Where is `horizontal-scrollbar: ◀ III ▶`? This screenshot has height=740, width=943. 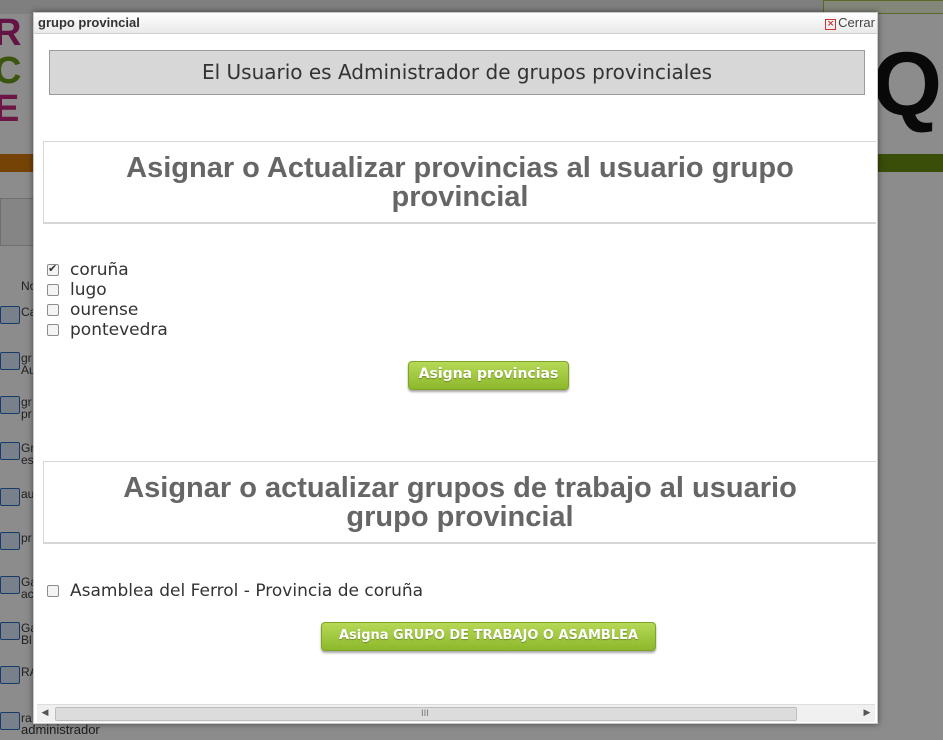 horizontal-scrollbar: ◀ III ▶ is located at coordinates (456, 713).